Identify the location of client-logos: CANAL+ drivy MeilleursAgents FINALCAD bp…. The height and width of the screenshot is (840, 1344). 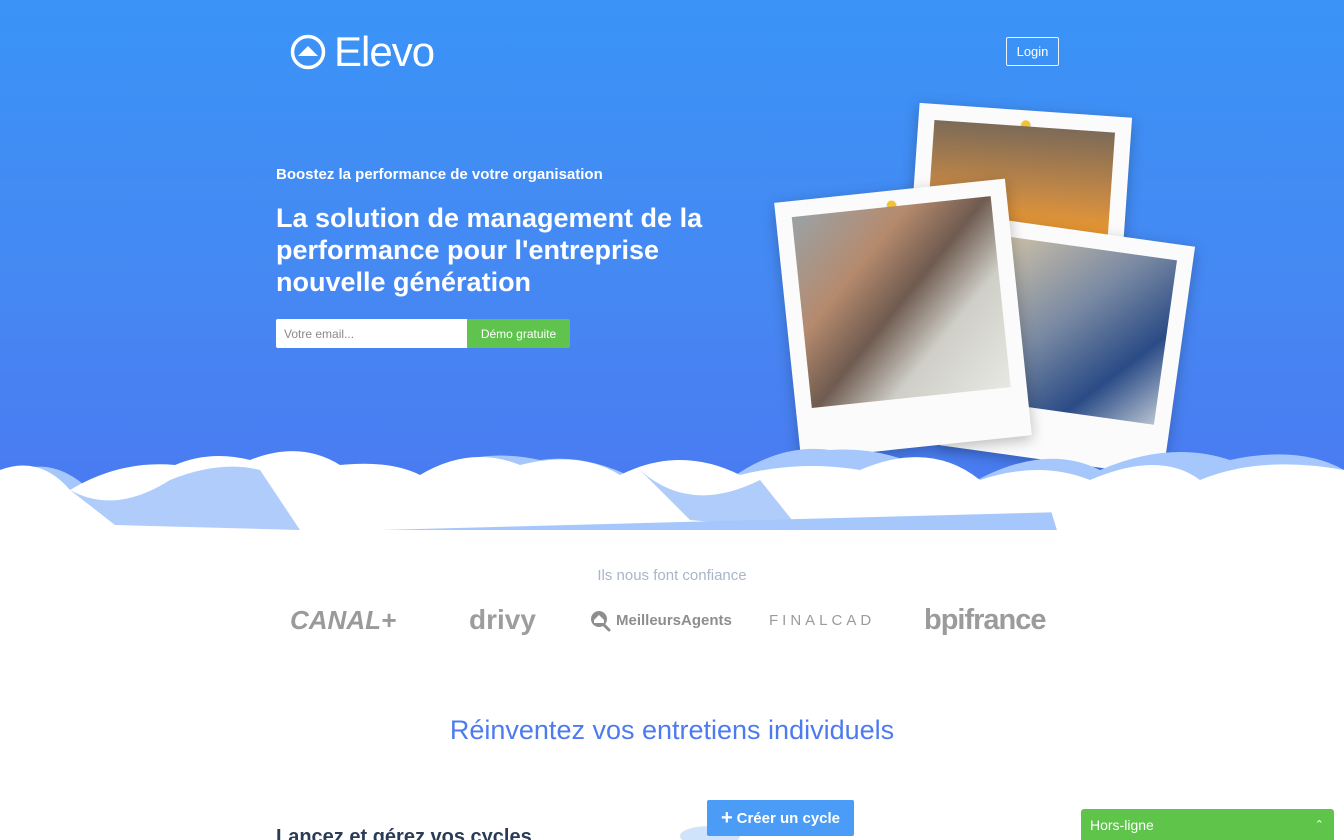
(671, 620).